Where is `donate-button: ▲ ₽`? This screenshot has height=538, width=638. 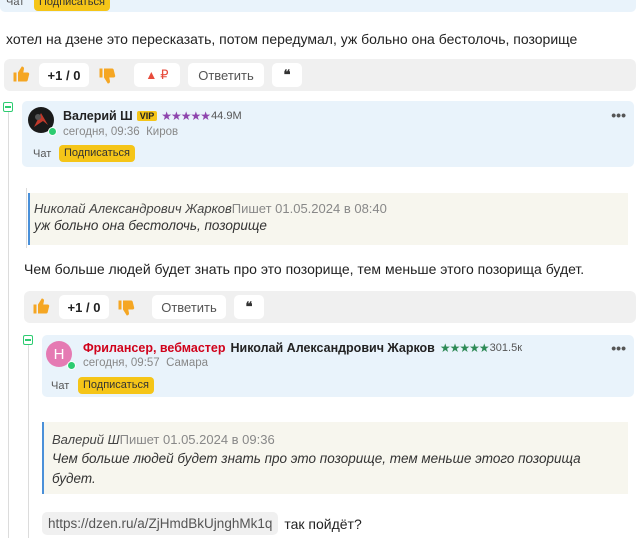 donate-button: ▲ ₽ is located at coordinates (157, 75).